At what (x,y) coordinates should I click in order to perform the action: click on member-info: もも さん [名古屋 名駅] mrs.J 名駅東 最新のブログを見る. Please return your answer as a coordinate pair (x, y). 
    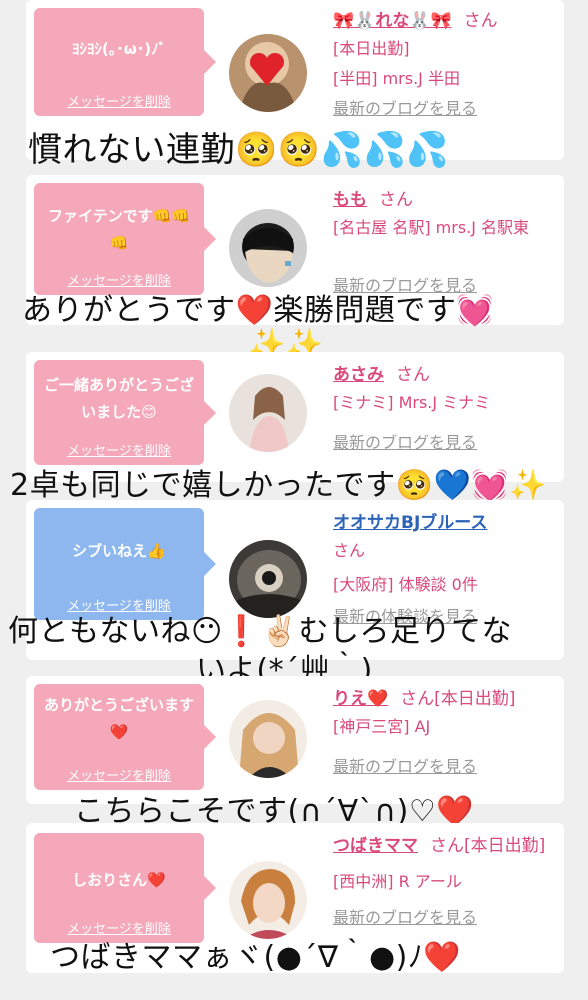
    Looking at the image, I should click on (445, 244).